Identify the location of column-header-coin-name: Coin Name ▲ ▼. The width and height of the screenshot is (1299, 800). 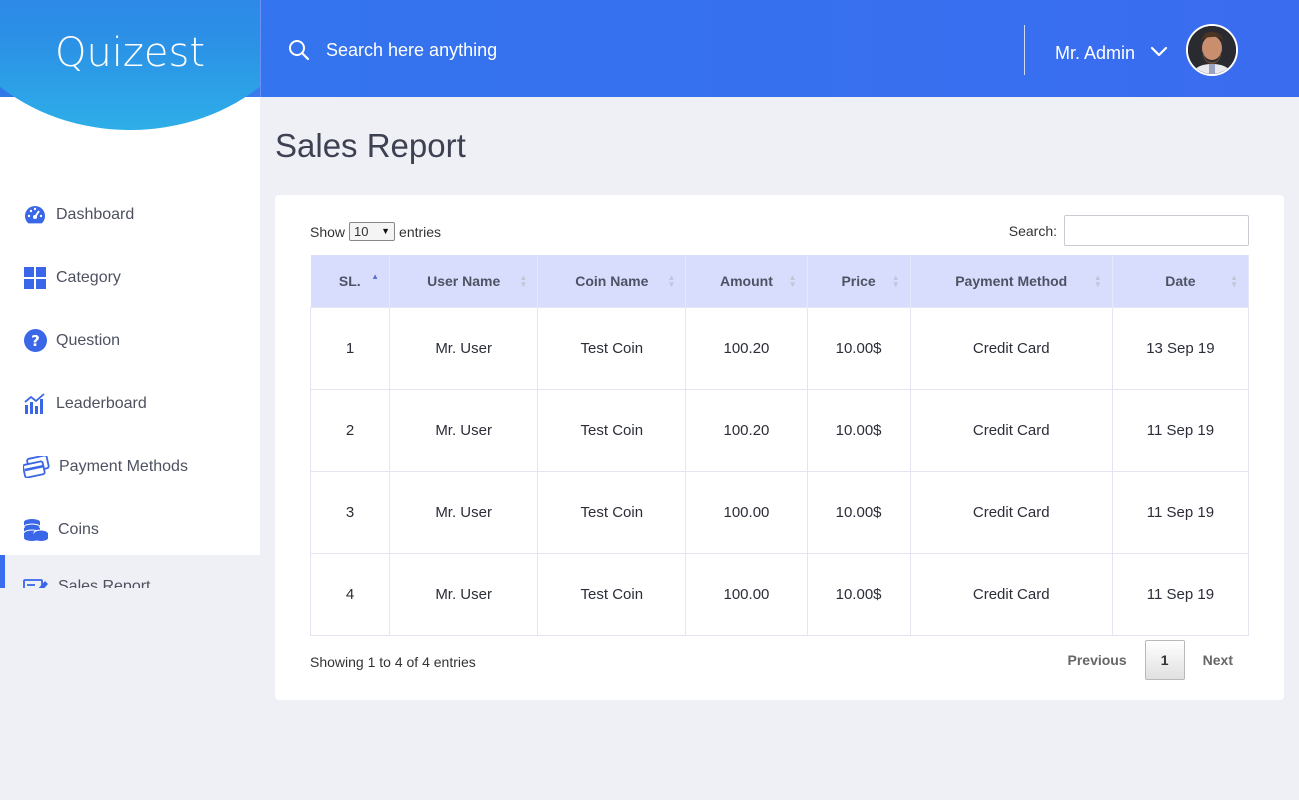
(612, 281).